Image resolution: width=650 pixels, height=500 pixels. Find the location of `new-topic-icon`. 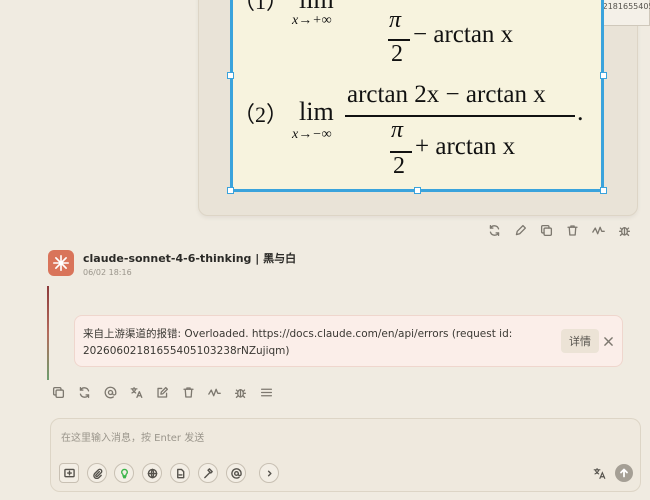

new-topic-icon is located at coordinates (69, 472).